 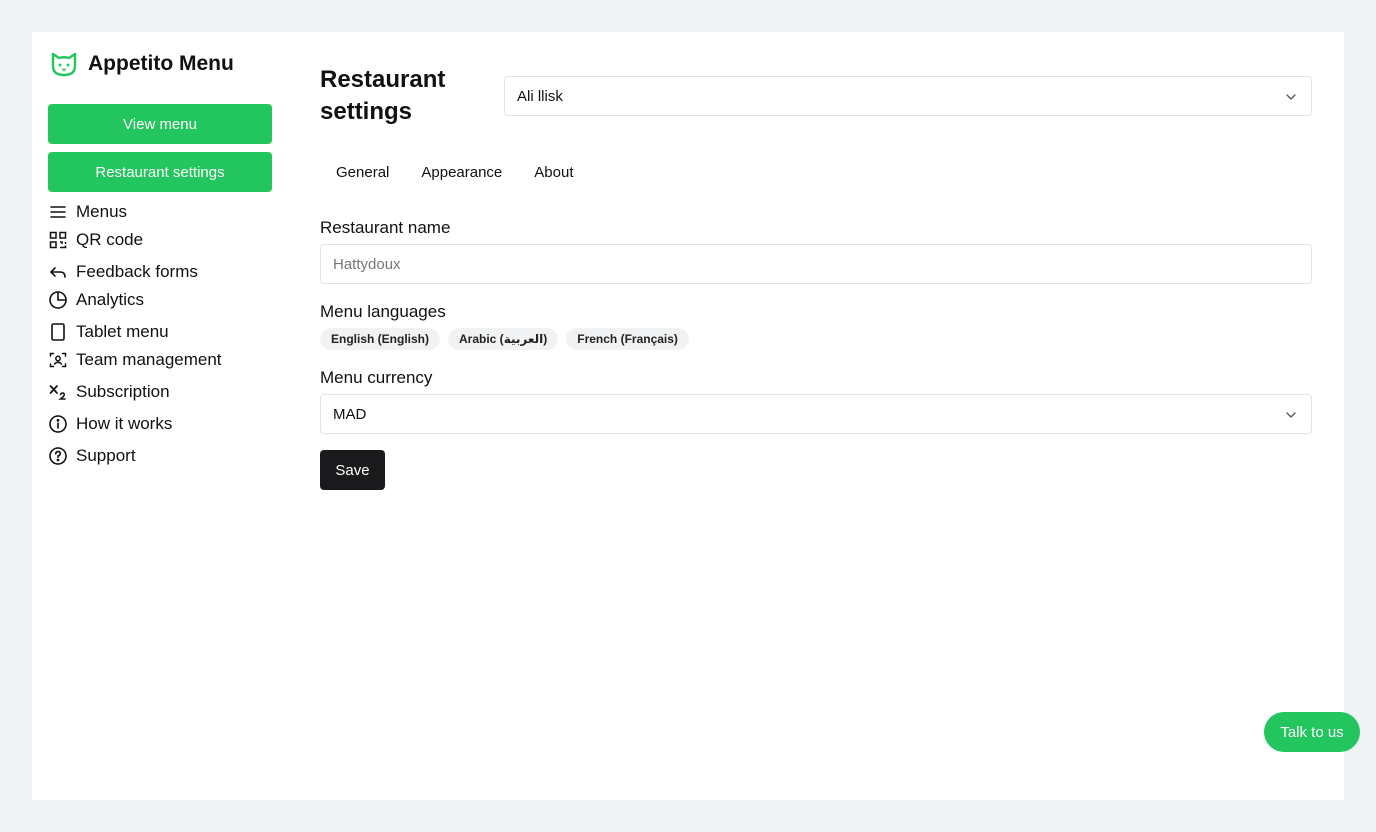 I want to click on settings-tabs: General Appearance About, so click(x=454, y=172).